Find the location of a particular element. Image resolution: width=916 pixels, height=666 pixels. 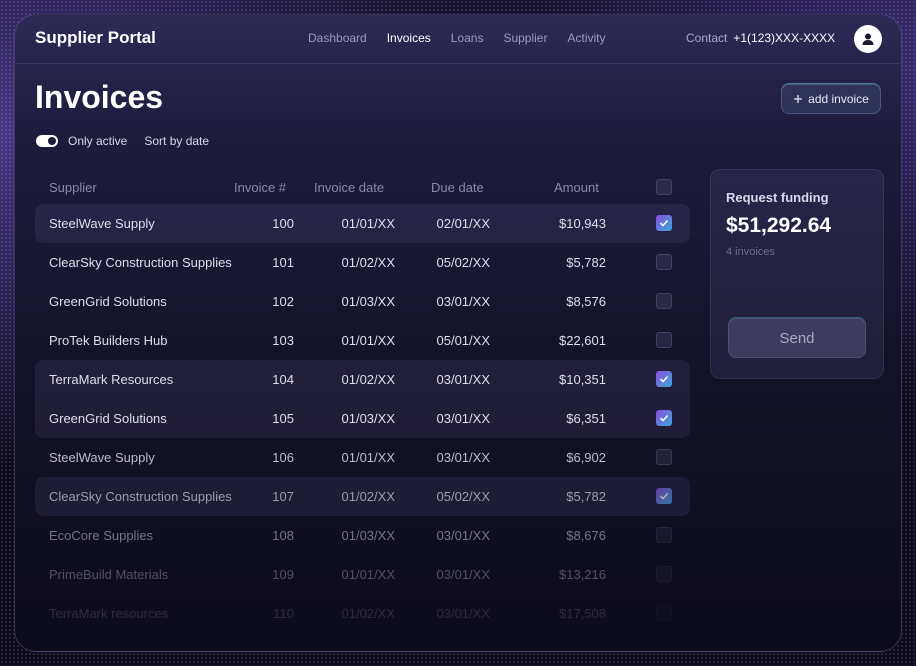

add-invoice-button: add invoice is located at coordinates (831, 99).